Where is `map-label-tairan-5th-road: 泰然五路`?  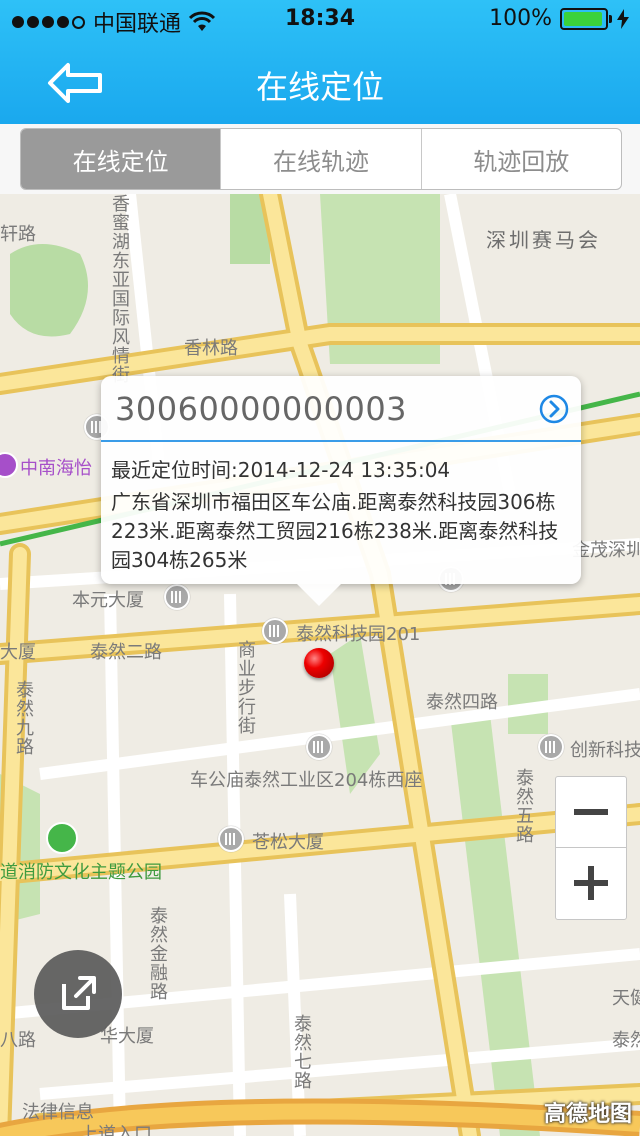
map-label-tairan-5th-road: 泰然五路 is located at coordinates (523, 806).